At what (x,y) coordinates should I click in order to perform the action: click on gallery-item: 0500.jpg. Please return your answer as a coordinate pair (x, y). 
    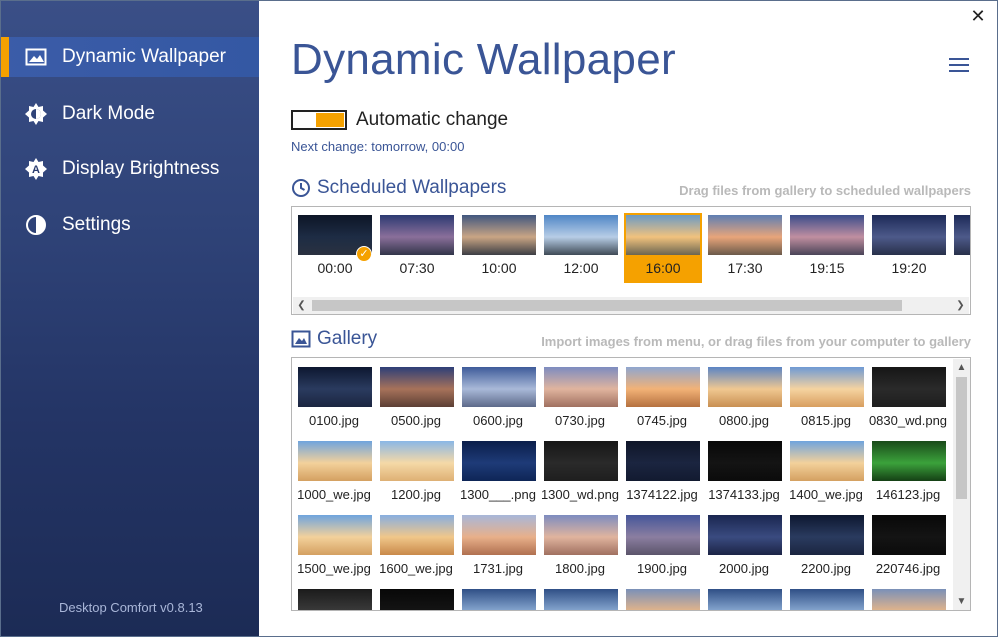
    Looking at the image, I should click on (416, 401).